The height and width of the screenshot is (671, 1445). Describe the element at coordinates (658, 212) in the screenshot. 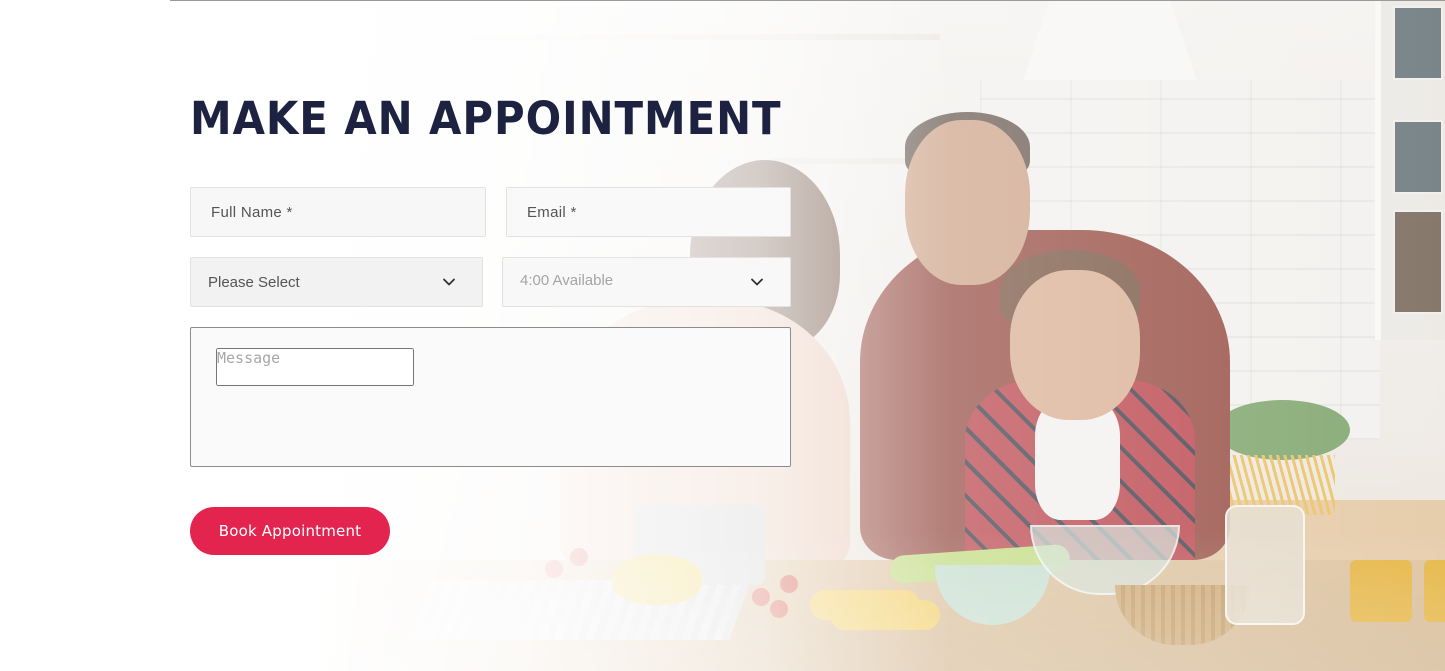

I see `email-input` at that location.